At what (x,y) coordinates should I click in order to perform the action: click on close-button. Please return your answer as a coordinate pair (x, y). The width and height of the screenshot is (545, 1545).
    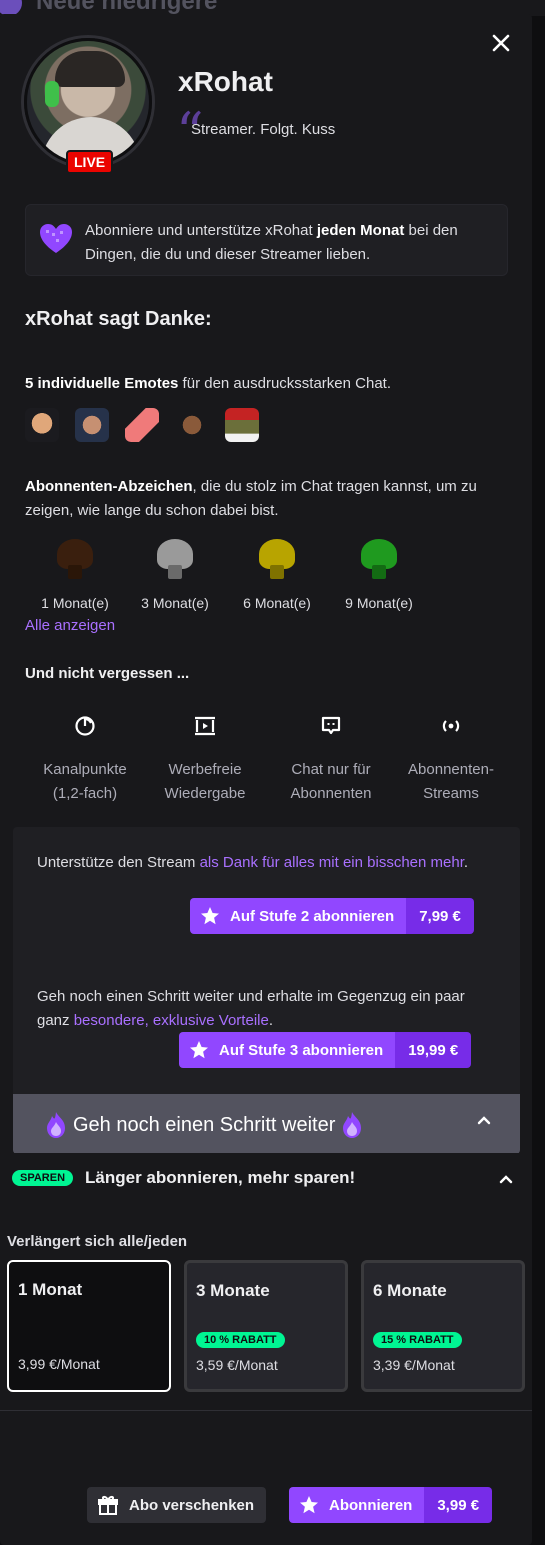
    Looking at the image, I should click on (501, 45).